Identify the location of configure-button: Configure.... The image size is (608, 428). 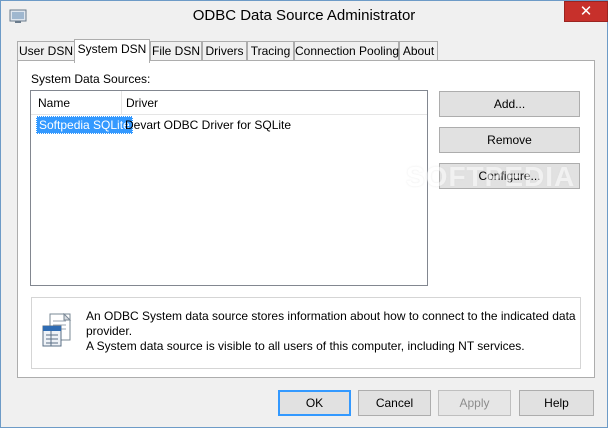
(509, 176).